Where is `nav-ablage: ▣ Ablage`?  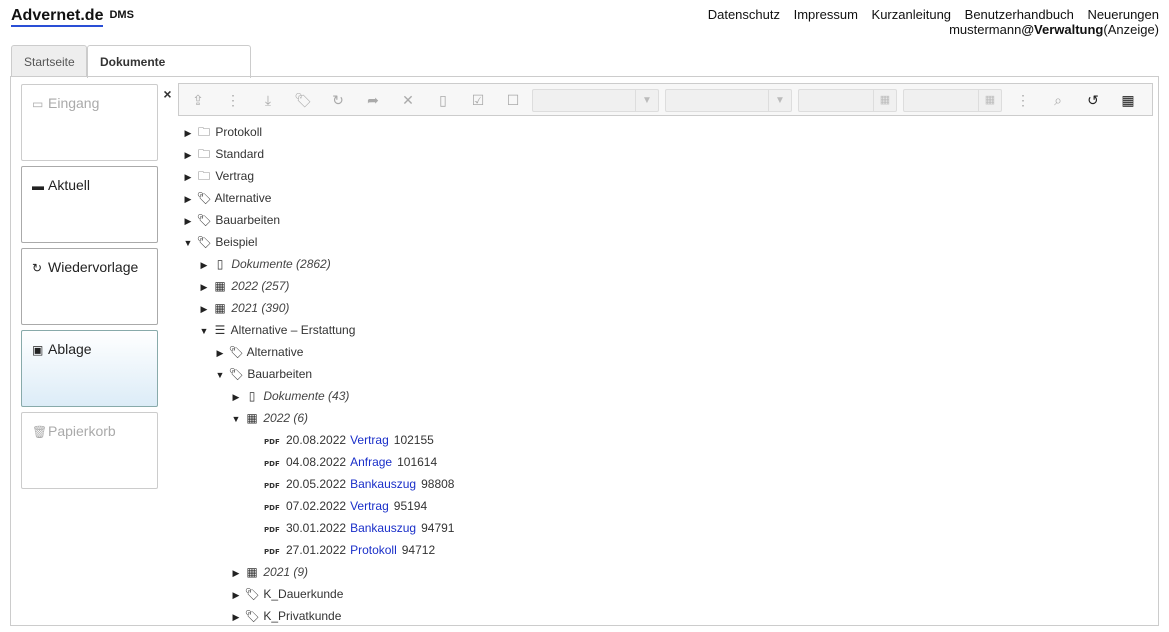
nav-ablage: ▣ Ablage is located at coordinates (89, 368).